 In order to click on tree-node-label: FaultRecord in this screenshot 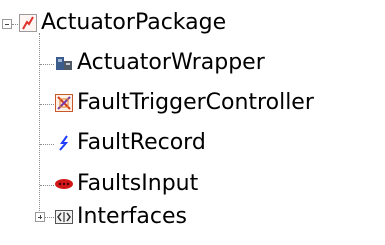, I will do `click(141, 142)`.